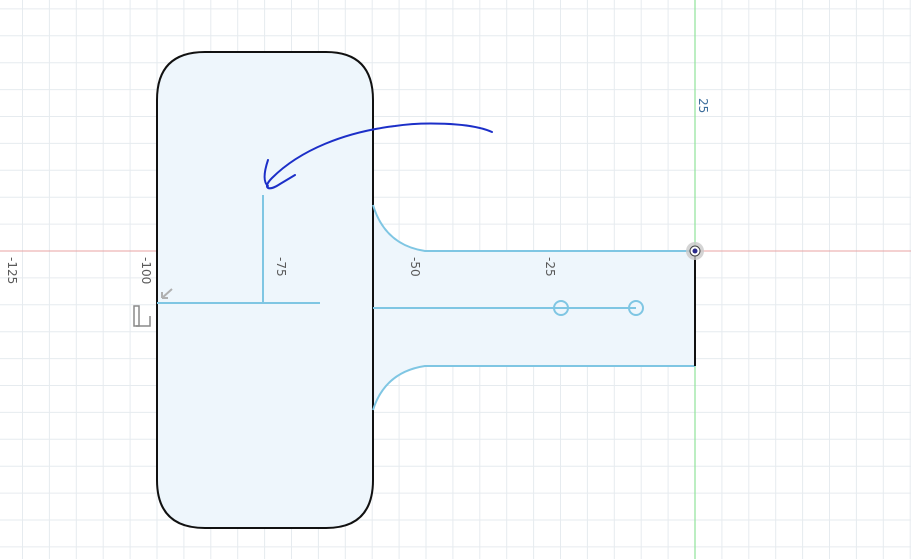  What do you see at coordinates (12, 270) in the screenshot?
I see `ruler-label-x-neg125: -125` at bounding box center [12, 270].